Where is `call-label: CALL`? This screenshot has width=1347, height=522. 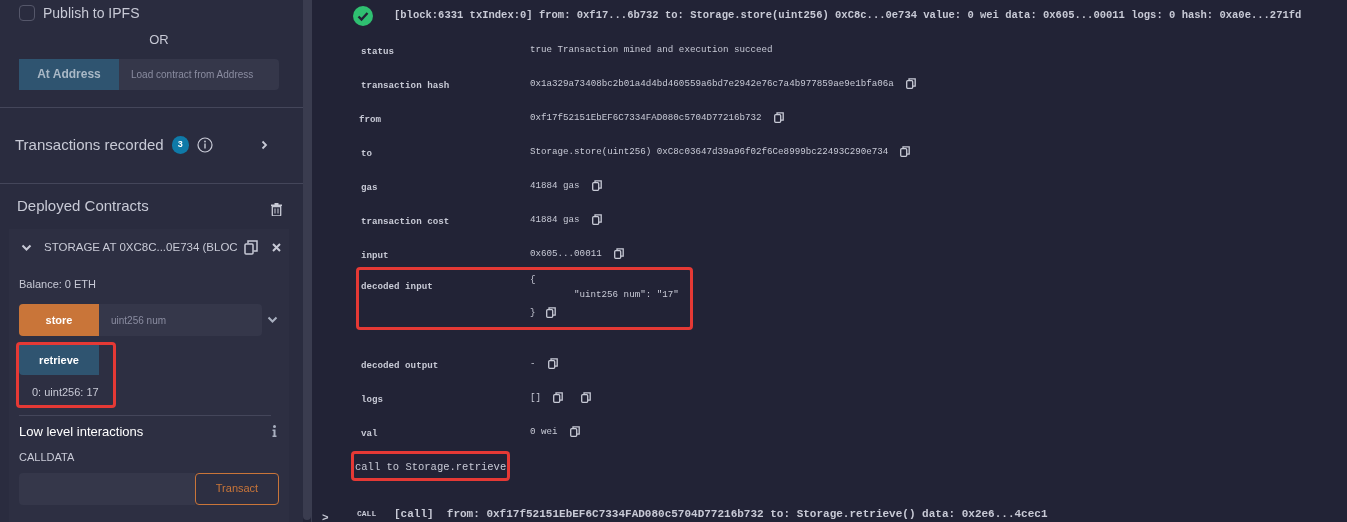
call-label: CALL is located at coordinates (367, 513).